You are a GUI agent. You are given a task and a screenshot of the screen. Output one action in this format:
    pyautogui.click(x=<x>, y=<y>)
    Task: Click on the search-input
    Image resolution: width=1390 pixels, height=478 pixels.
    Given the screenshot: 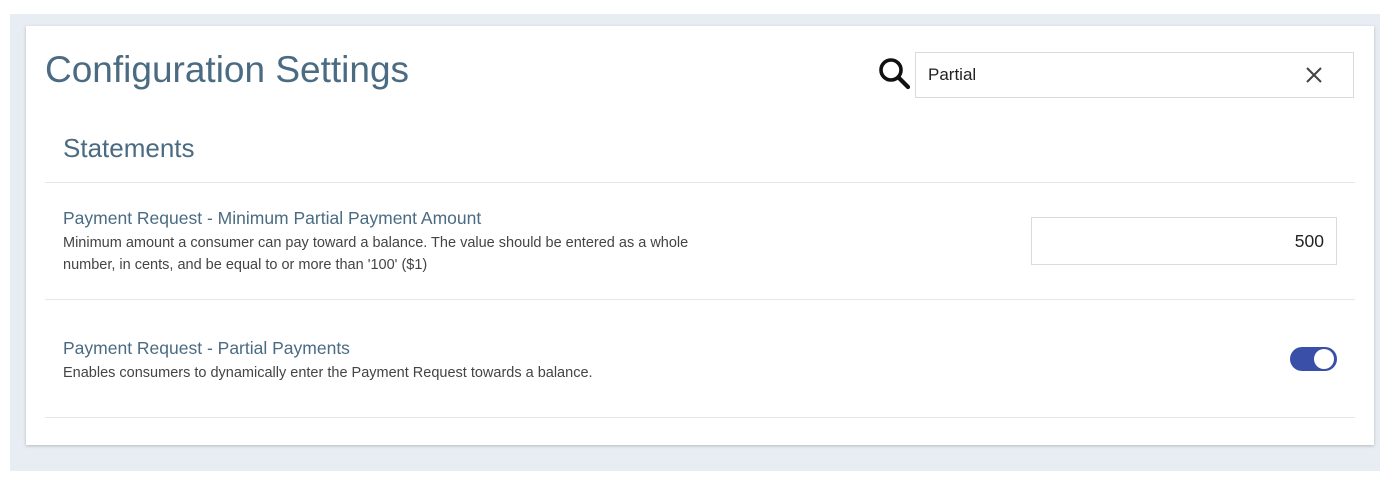 What is the action you would take?
    pyautogui.click(x=1108, y=75)
    